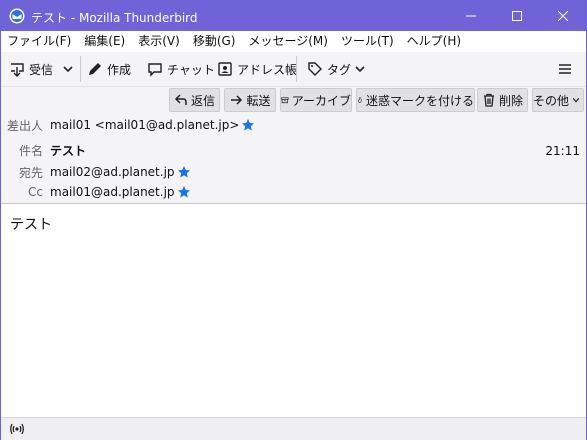 The image size is (587, 440). I want to click on forward-button: 転送, so click(250, 100).